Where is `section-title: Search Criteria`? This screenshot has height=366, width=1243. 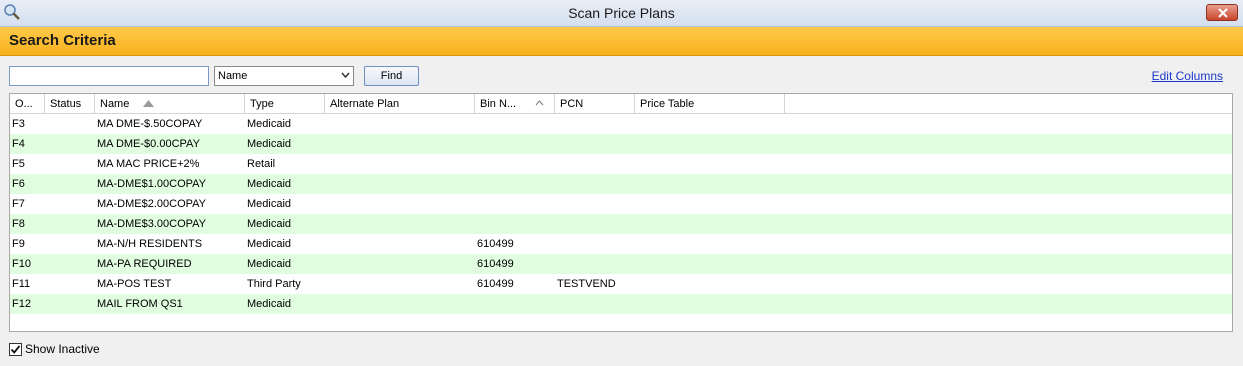 section-title: Search Criteria is located at coordinates (62, 40).